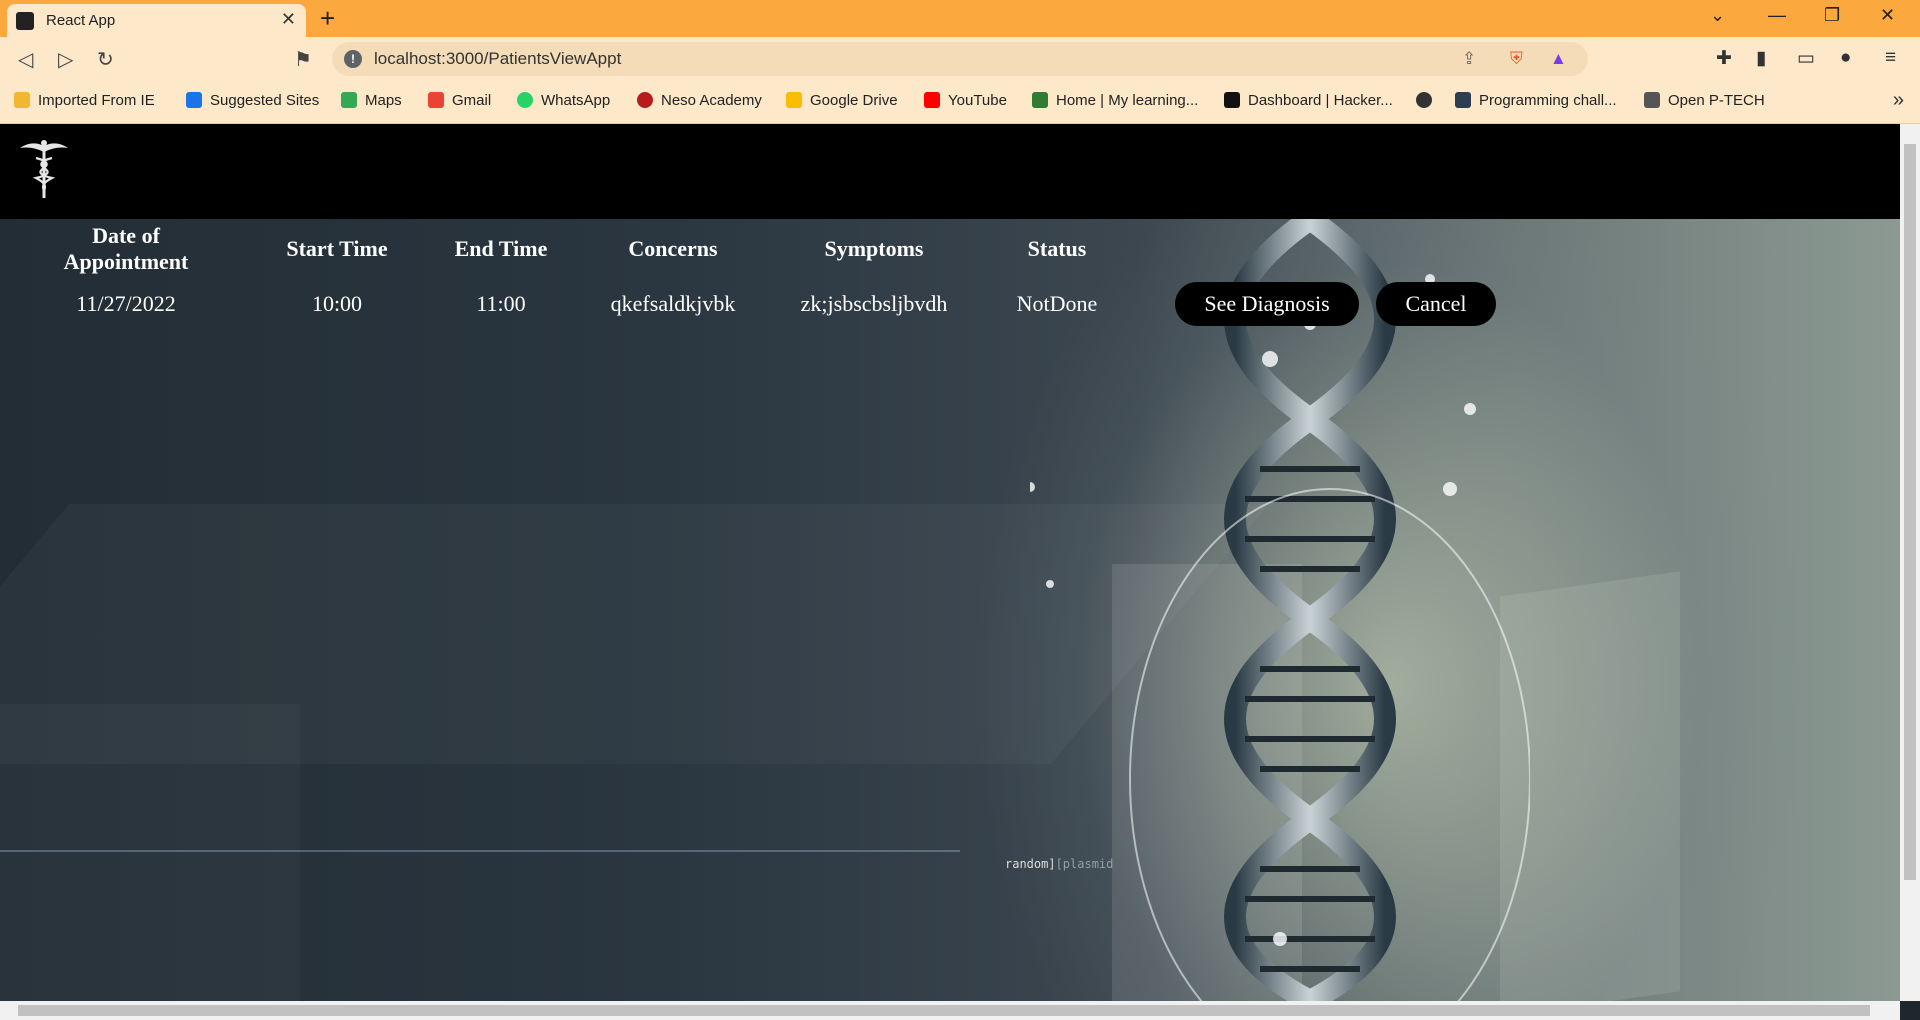 The height and width of the screenshot is (1020, 1920). What do you see at coordinates (84, 100) in the screenshot?
I see `bookmark-item: Imported From IE` at bounding box center [84, 100].